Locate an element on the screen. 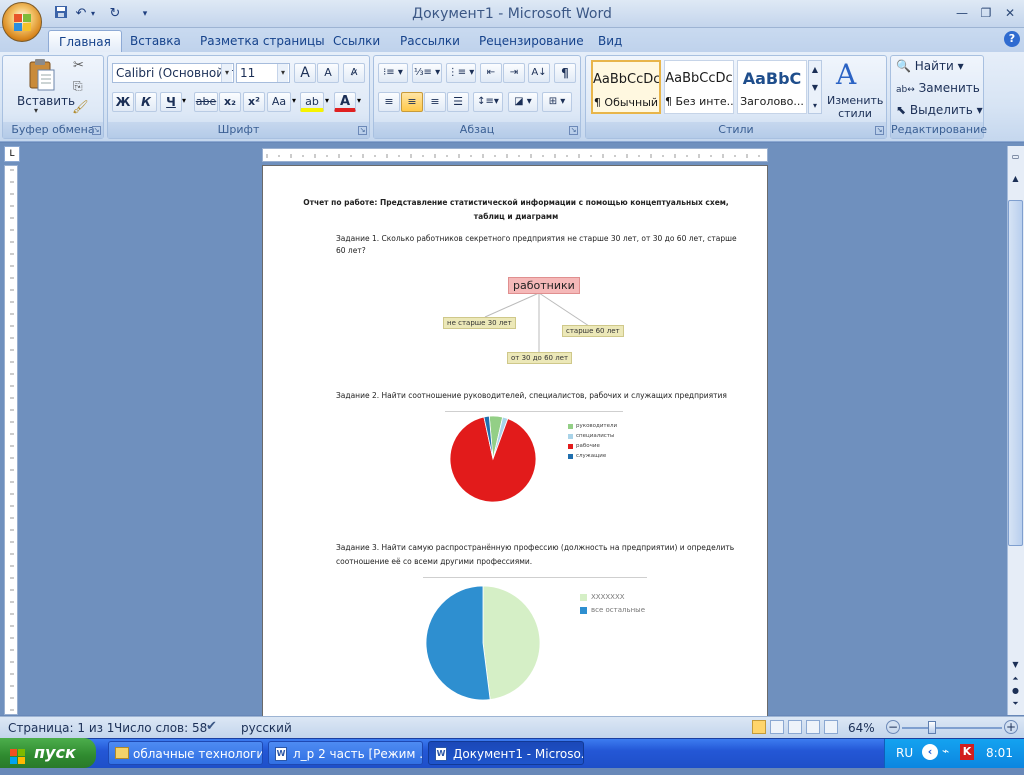 This screenshot has height=775, width=1024. scroll-thumb is located at coordinates (1015, 373).